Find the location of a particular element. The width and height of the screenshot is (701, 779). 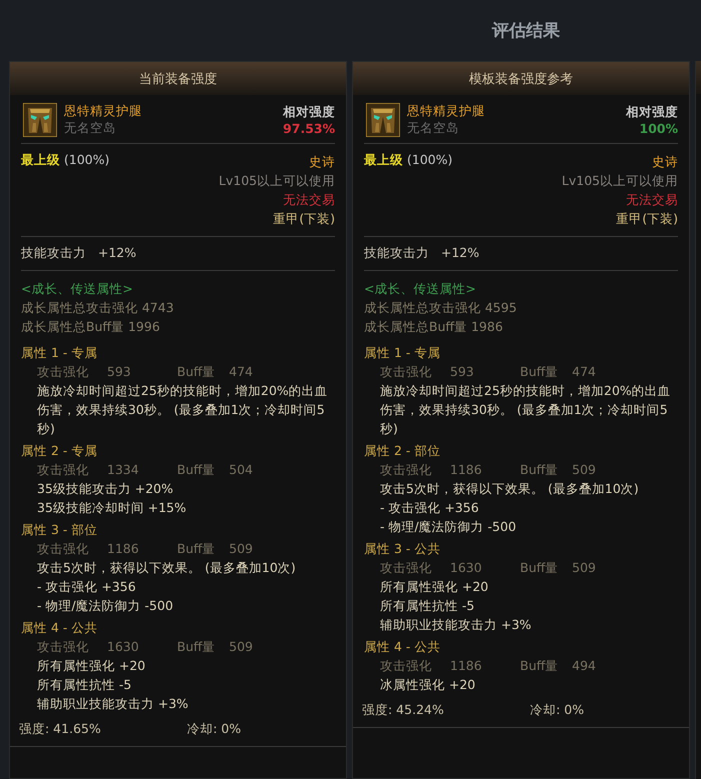

attribute-title: 属性 3 - 部位 is located at coordinates (59, 530).